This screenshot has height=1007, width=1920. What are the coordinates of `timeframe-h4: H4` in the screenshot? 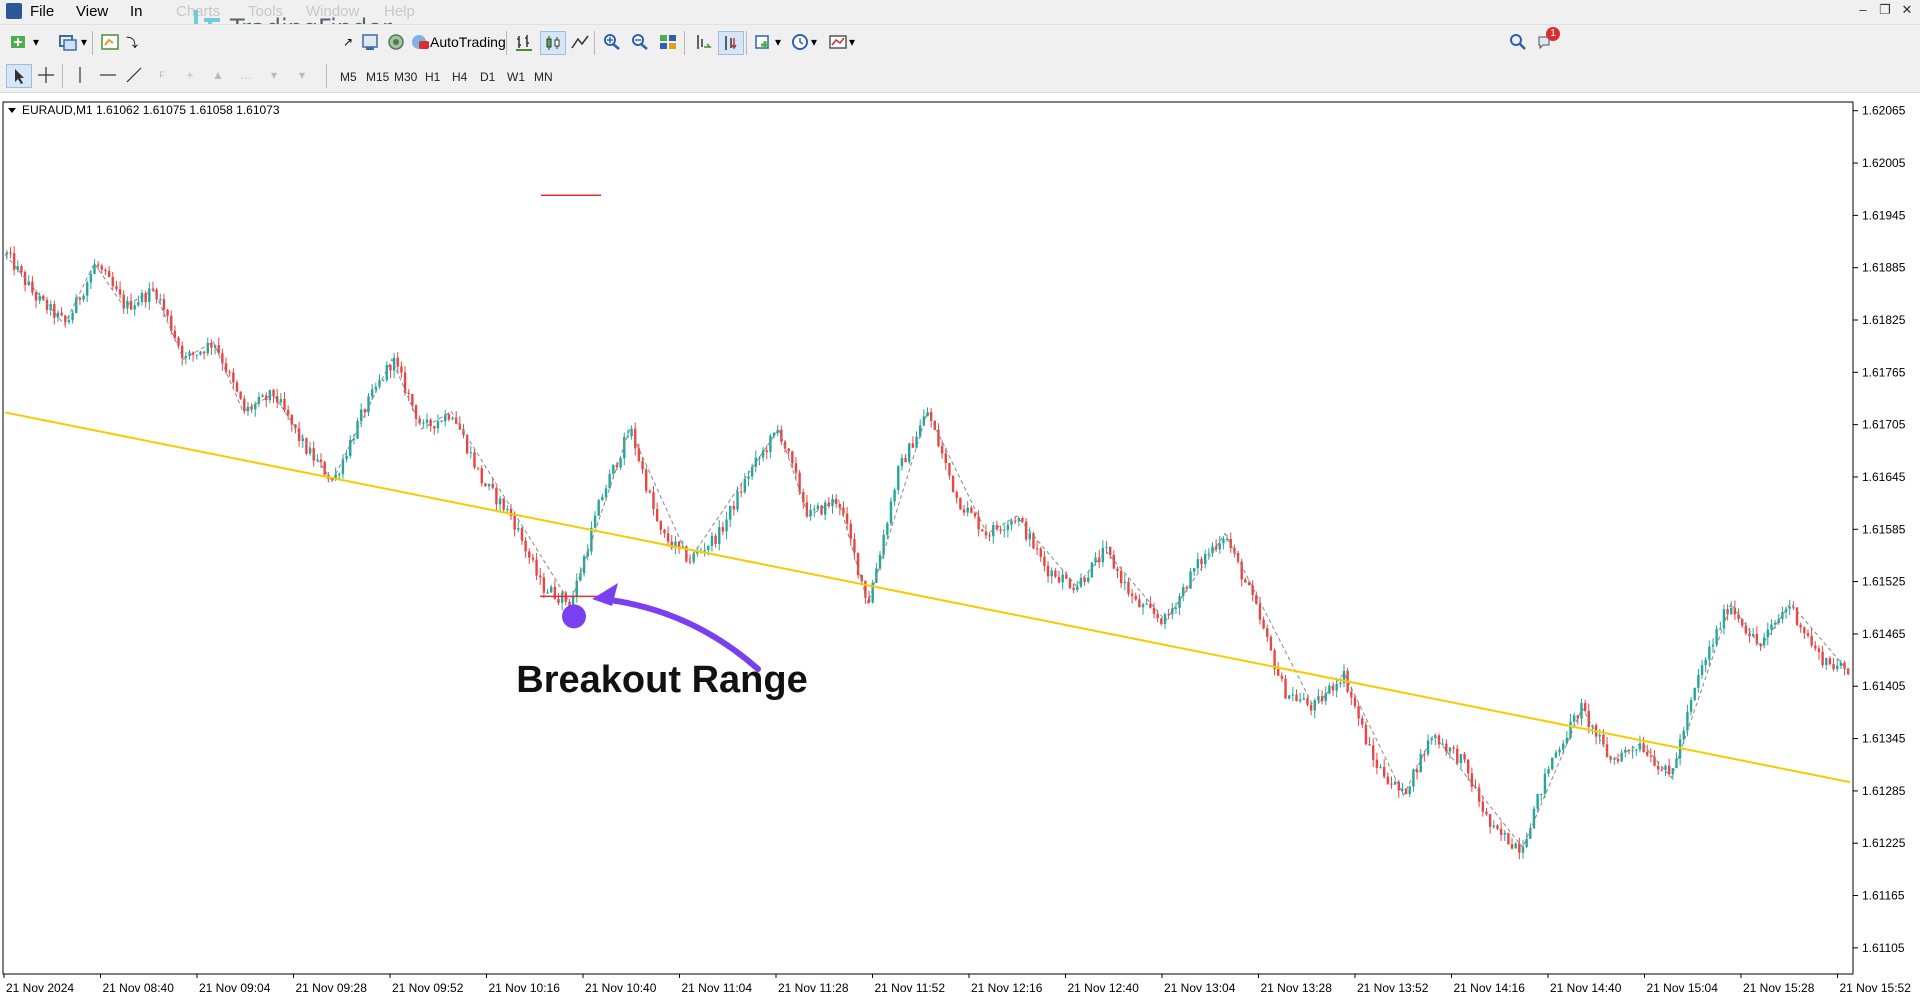 It's located at (459, 77).